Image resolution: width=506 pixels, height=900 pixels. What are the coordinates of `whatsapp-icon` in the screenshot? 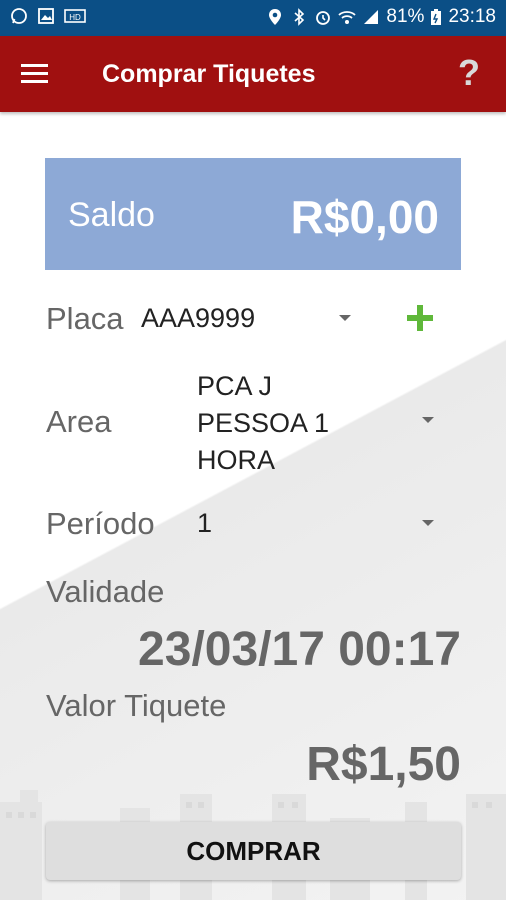 It's located at (19, 16).